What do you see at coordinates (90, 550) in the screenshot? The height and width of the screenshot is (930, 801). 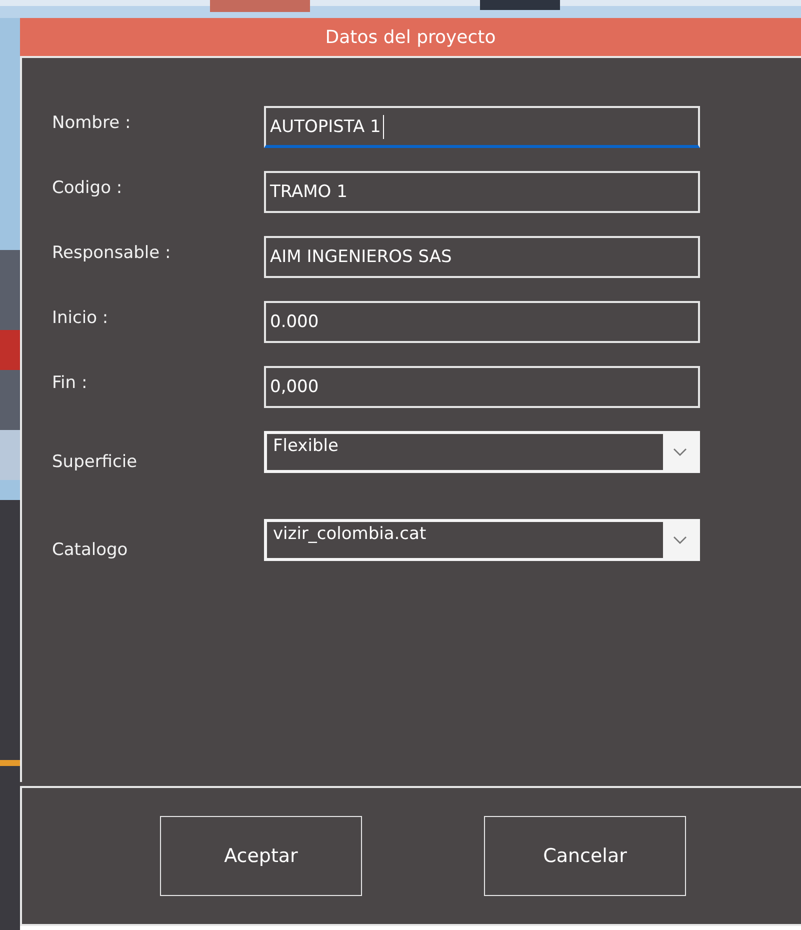 I see `field-label: Catalogo` at bounding box center [90, 550].